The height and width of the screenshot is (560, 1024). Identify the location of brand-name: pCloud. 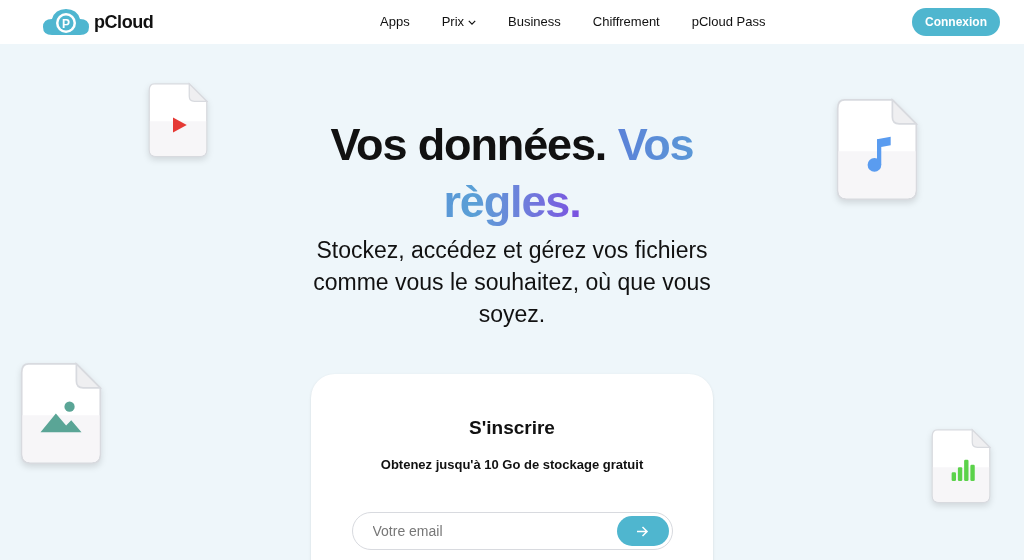
(124, 22).